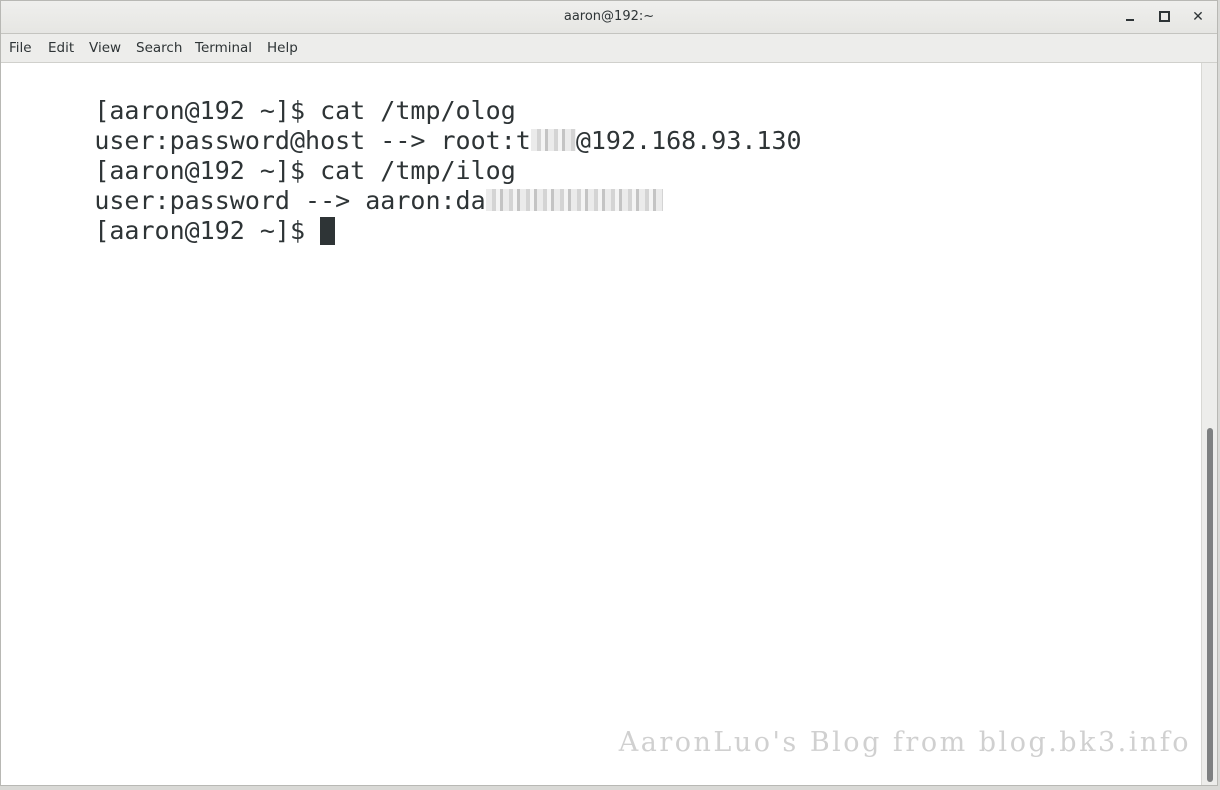  What do you see at coordinates (1130, 19) in the screenshot?
I see `minimize-icon` at bounding box center [1130, 19].